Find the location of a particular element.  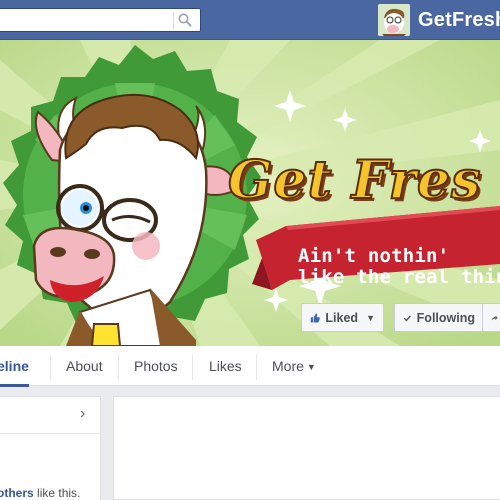

profile-name: GetFresh is located at coordinates (459, 20).